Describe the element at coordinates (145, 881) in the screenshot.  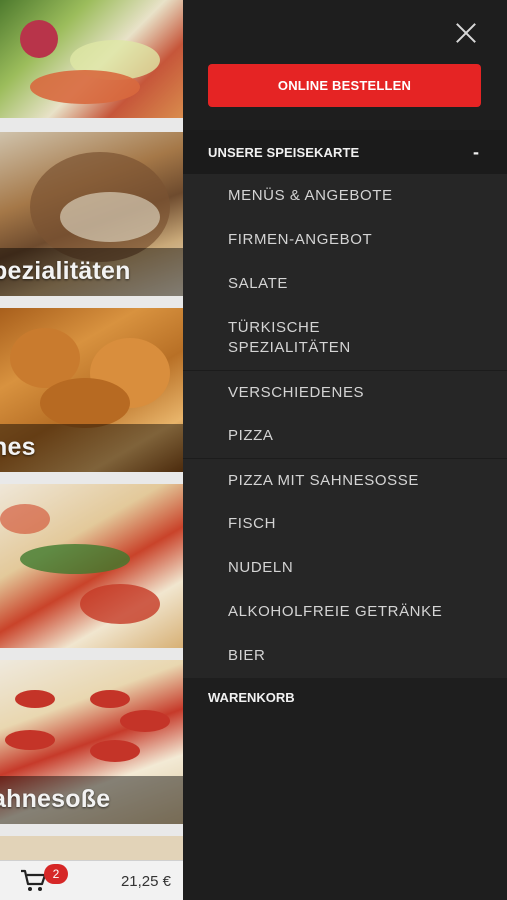
I see `cart-total: 21,25 €` at that location.